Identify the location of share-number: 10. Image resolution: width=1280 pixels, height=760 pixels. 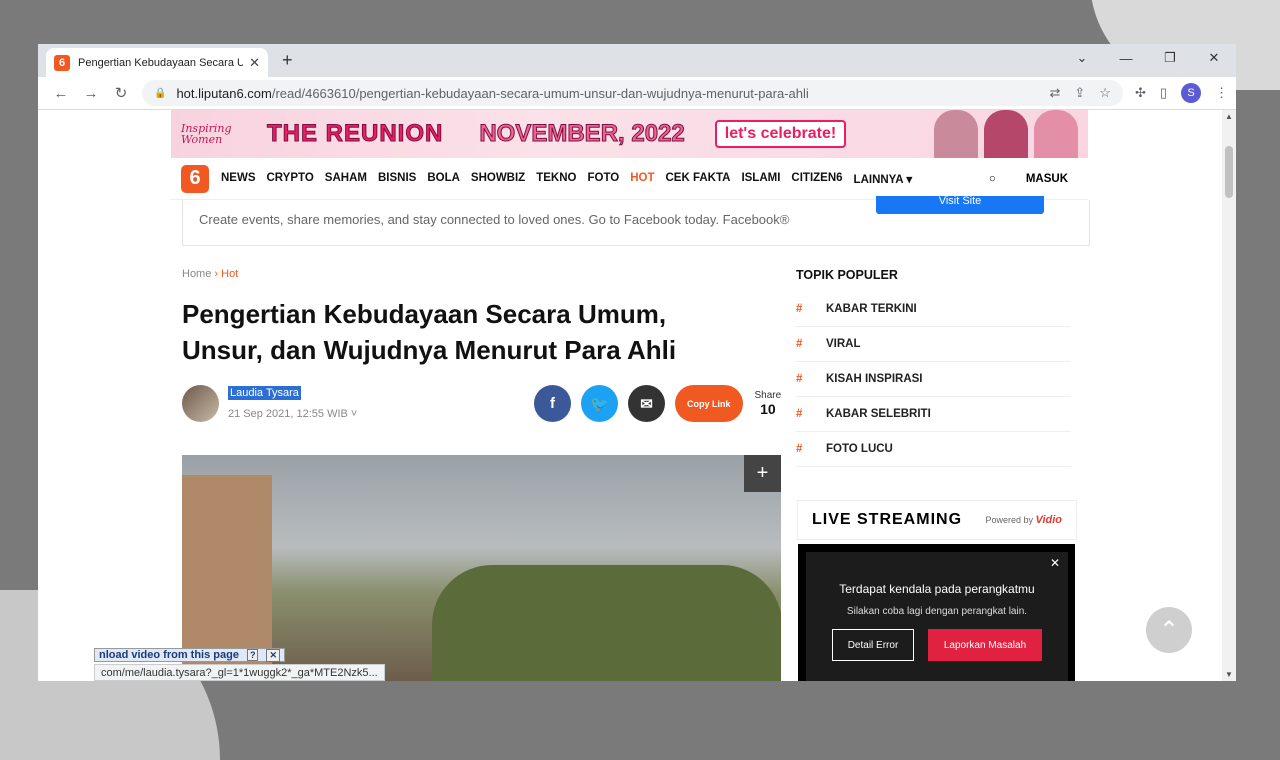
(768, 409).